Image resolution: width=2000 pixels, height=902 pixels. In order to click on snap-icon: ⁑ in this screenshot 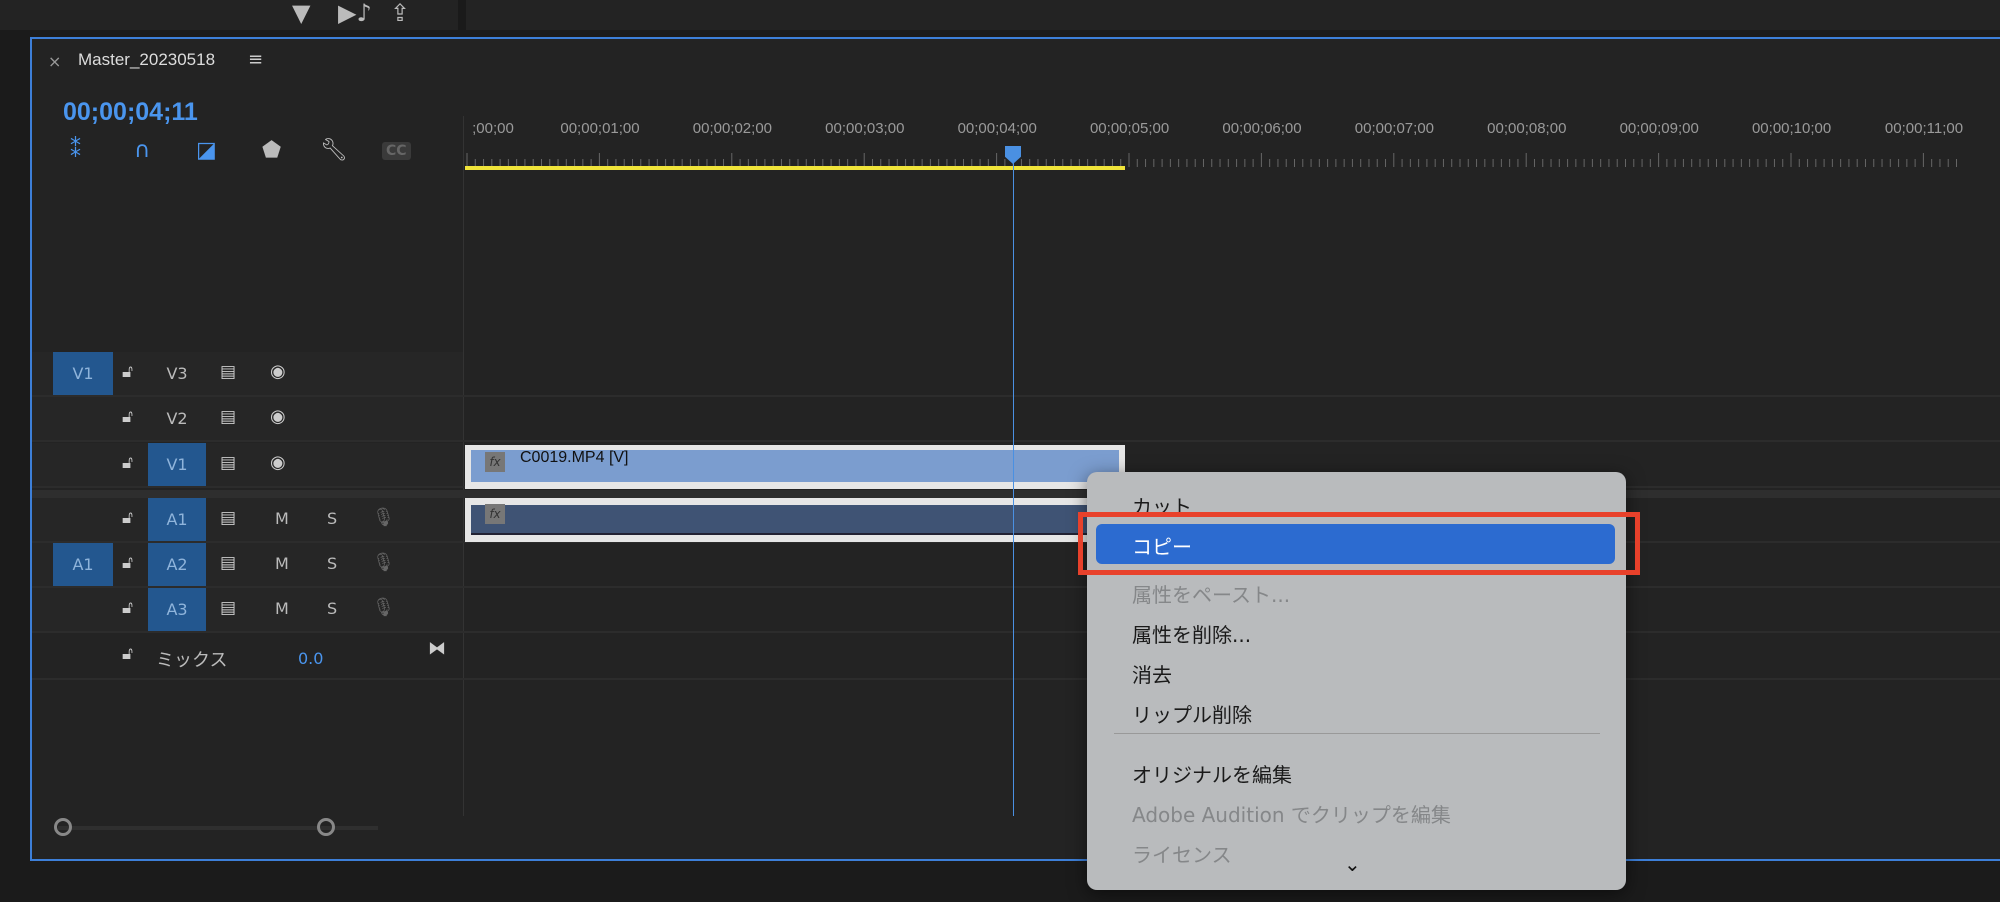, I will do `click(75, 150)`.